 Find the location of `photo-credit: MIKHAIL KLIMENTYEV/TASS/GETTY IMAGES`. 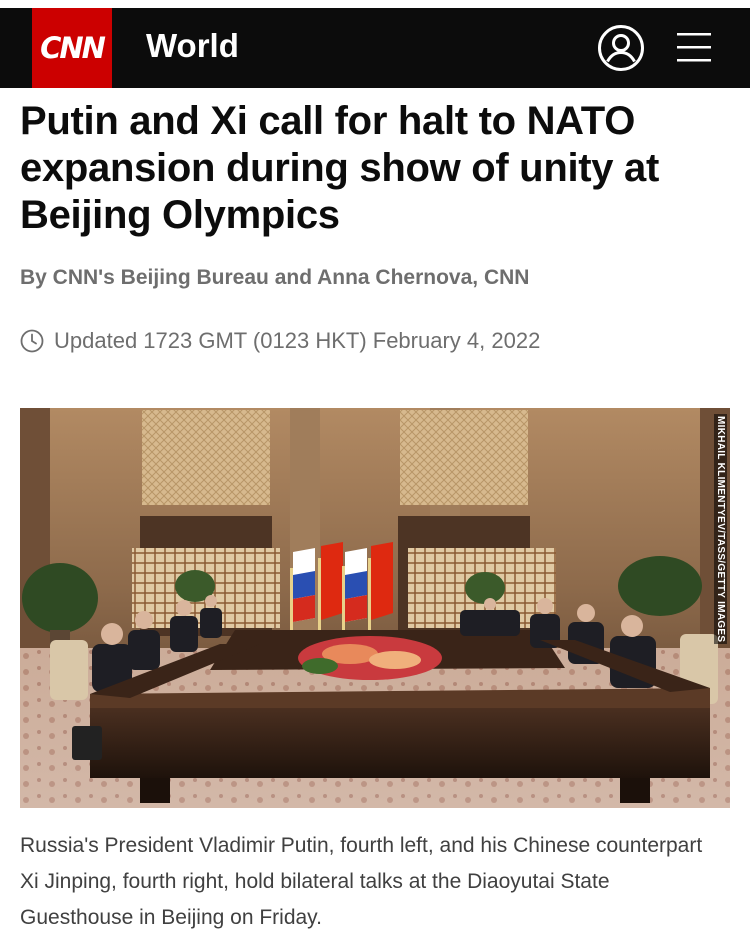

photo-credit: MIKHAIL KLIMENTYEV/TASS/GETTY IMAGES is located at coordinates (720, 529).